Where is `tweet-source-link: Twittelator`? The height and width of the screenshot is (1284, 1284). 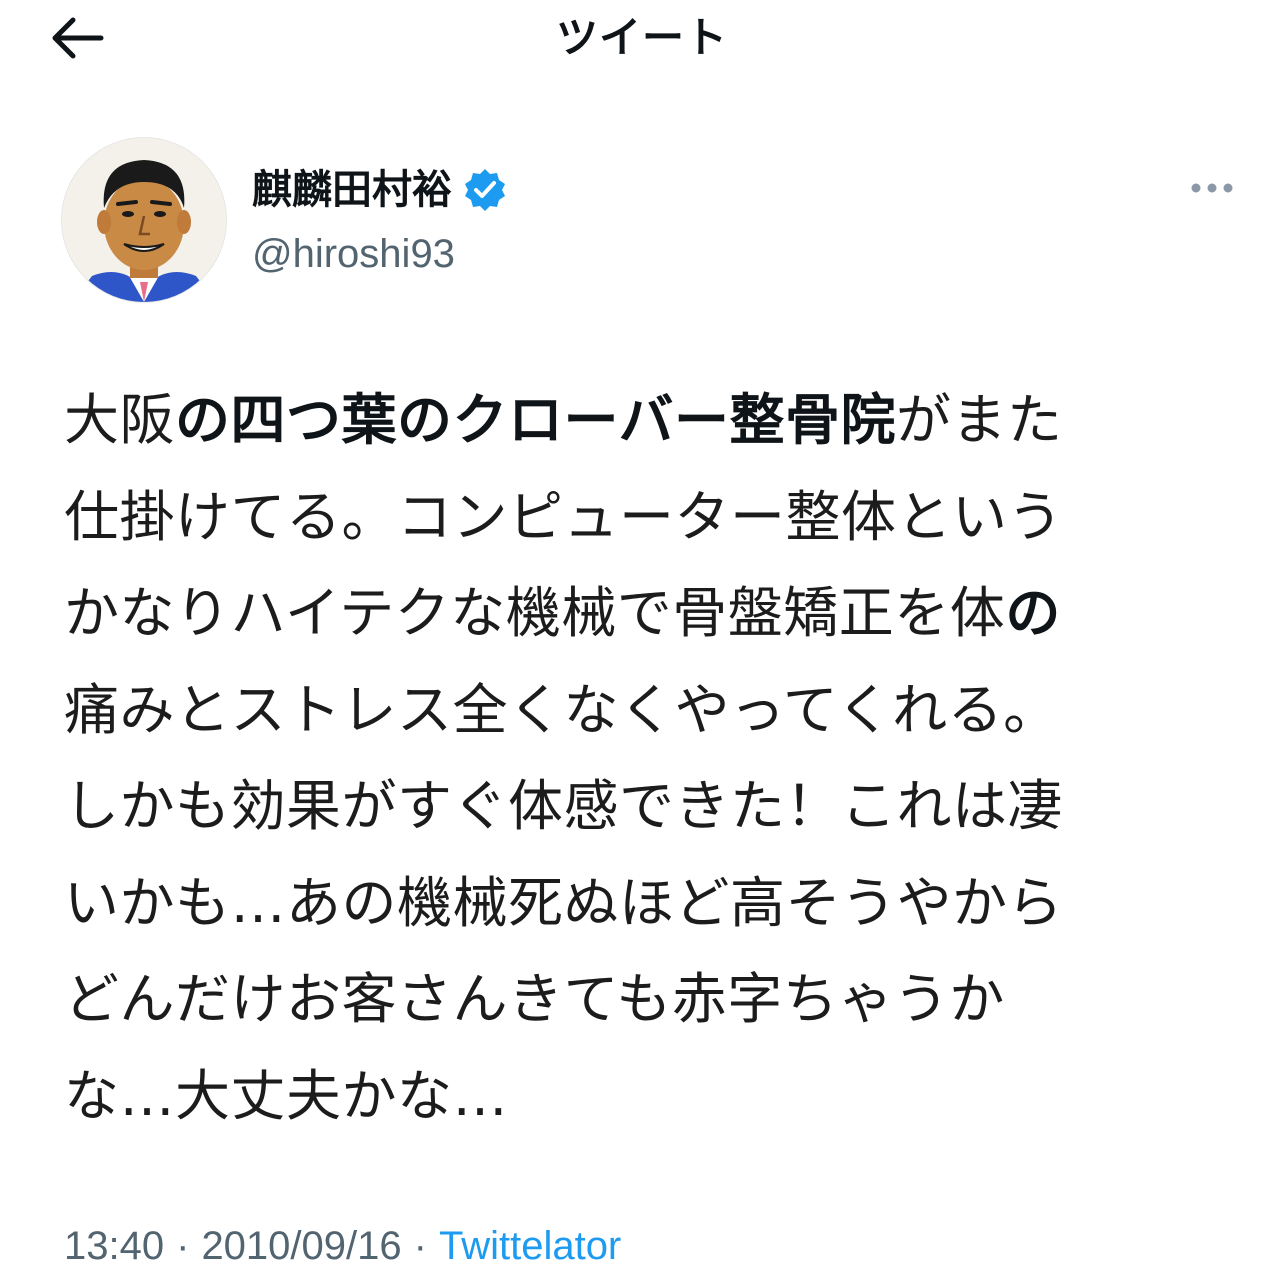 tweet-source-link: Twittelator is located at coordinates (530, 1246).